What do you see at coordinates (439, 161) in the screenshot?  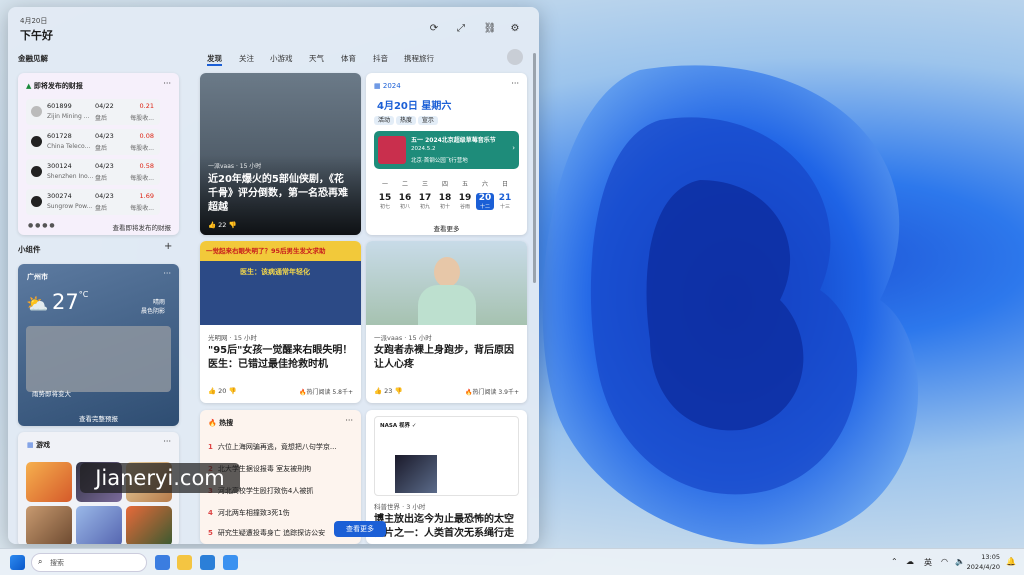 I see `event-place: 北京·首钢公园飞行营地` at bounding box center [439, 161].